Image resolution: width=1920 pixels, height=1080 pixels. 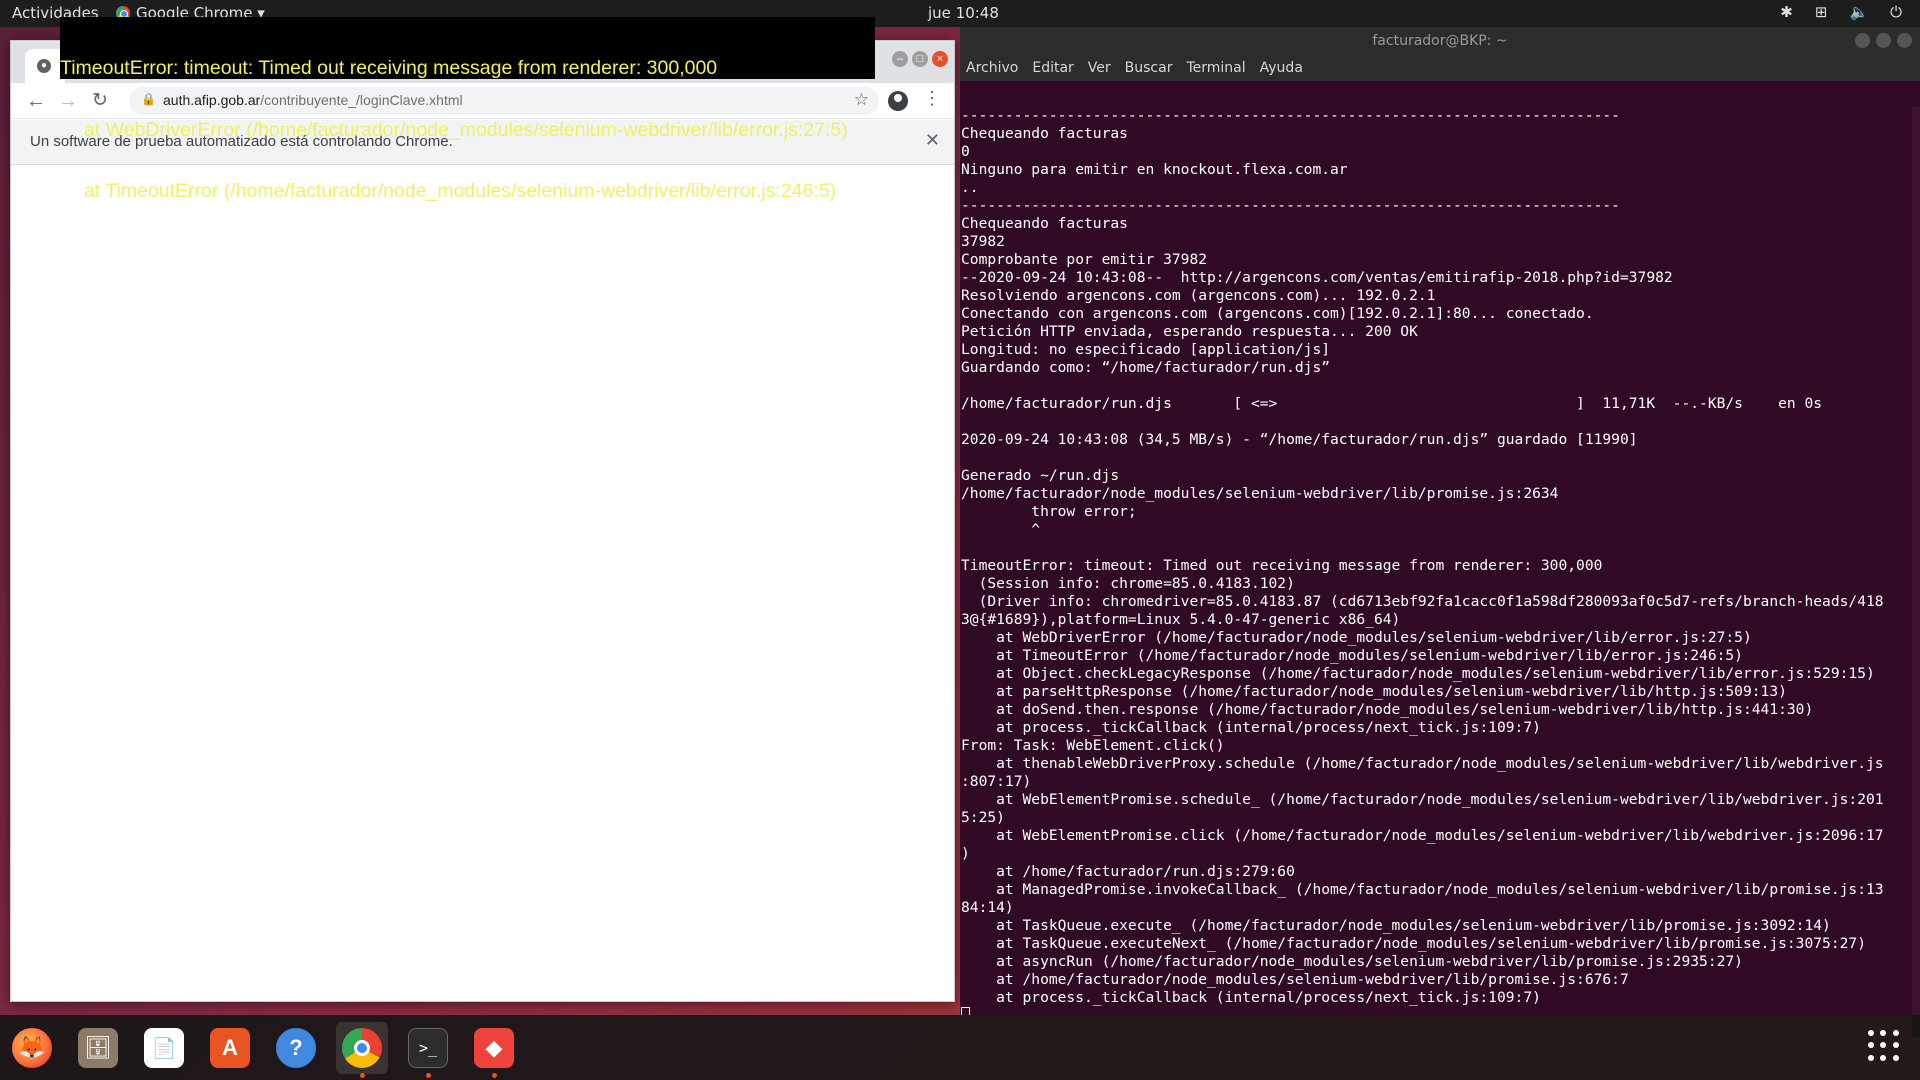 What do you see at coordinates (1084, 259) in the screenshot?
I see `terminal-line: Comprobante por emitir 37982` at bounding box center [1084, 259].